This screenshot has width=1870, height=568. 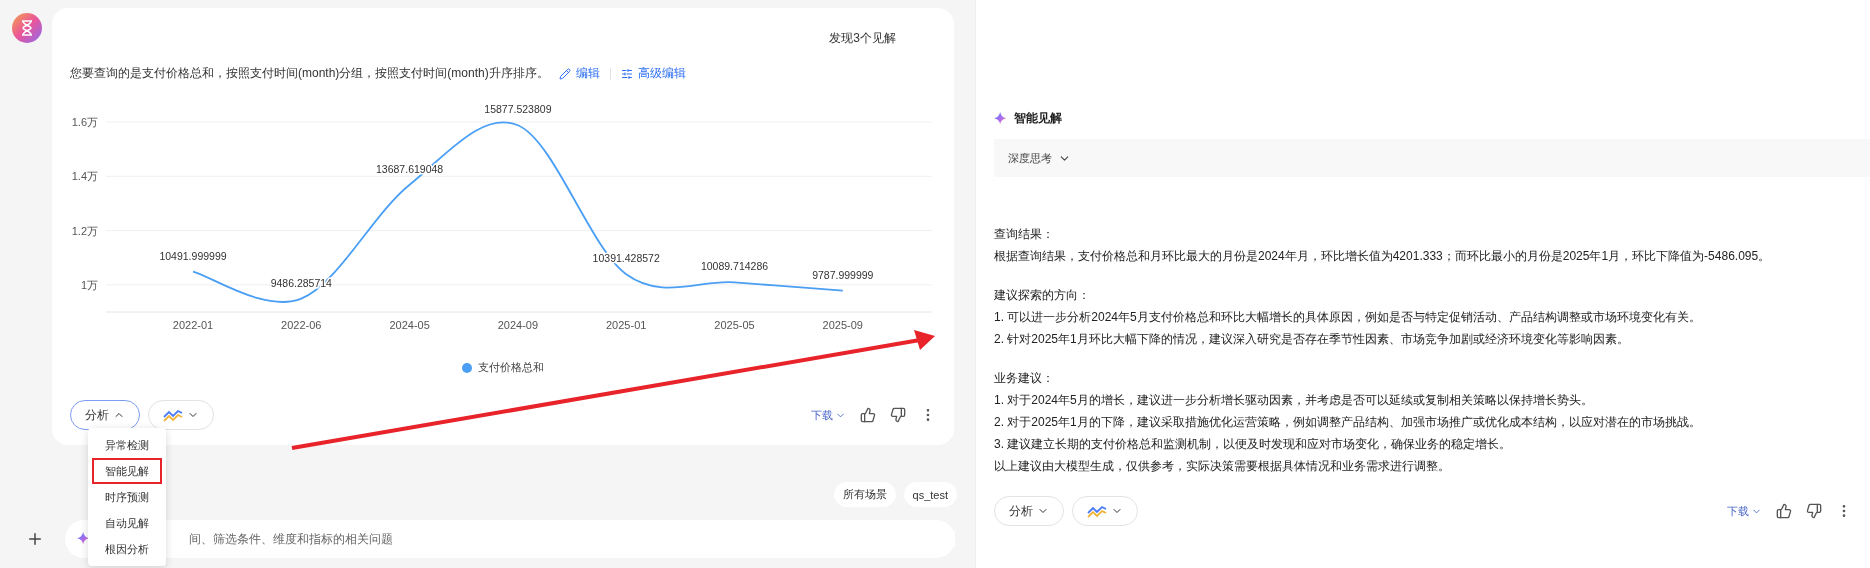 What do you see at coordinates (564, 73) in the screenshot?
I see `pencil-icon` at bounding box center [564, 73].